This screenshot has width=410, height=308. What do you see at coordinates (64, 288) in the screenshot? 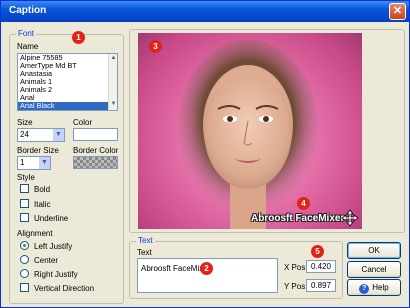
I see `vertical-direction-label: Vertical Direction` at bounding box center [64, 288].